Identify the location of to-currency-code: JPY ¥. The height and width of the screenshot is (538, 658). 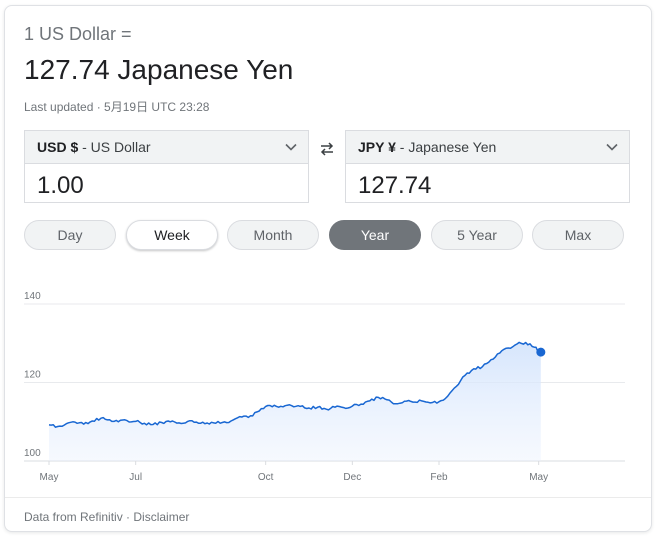
(377, 147).